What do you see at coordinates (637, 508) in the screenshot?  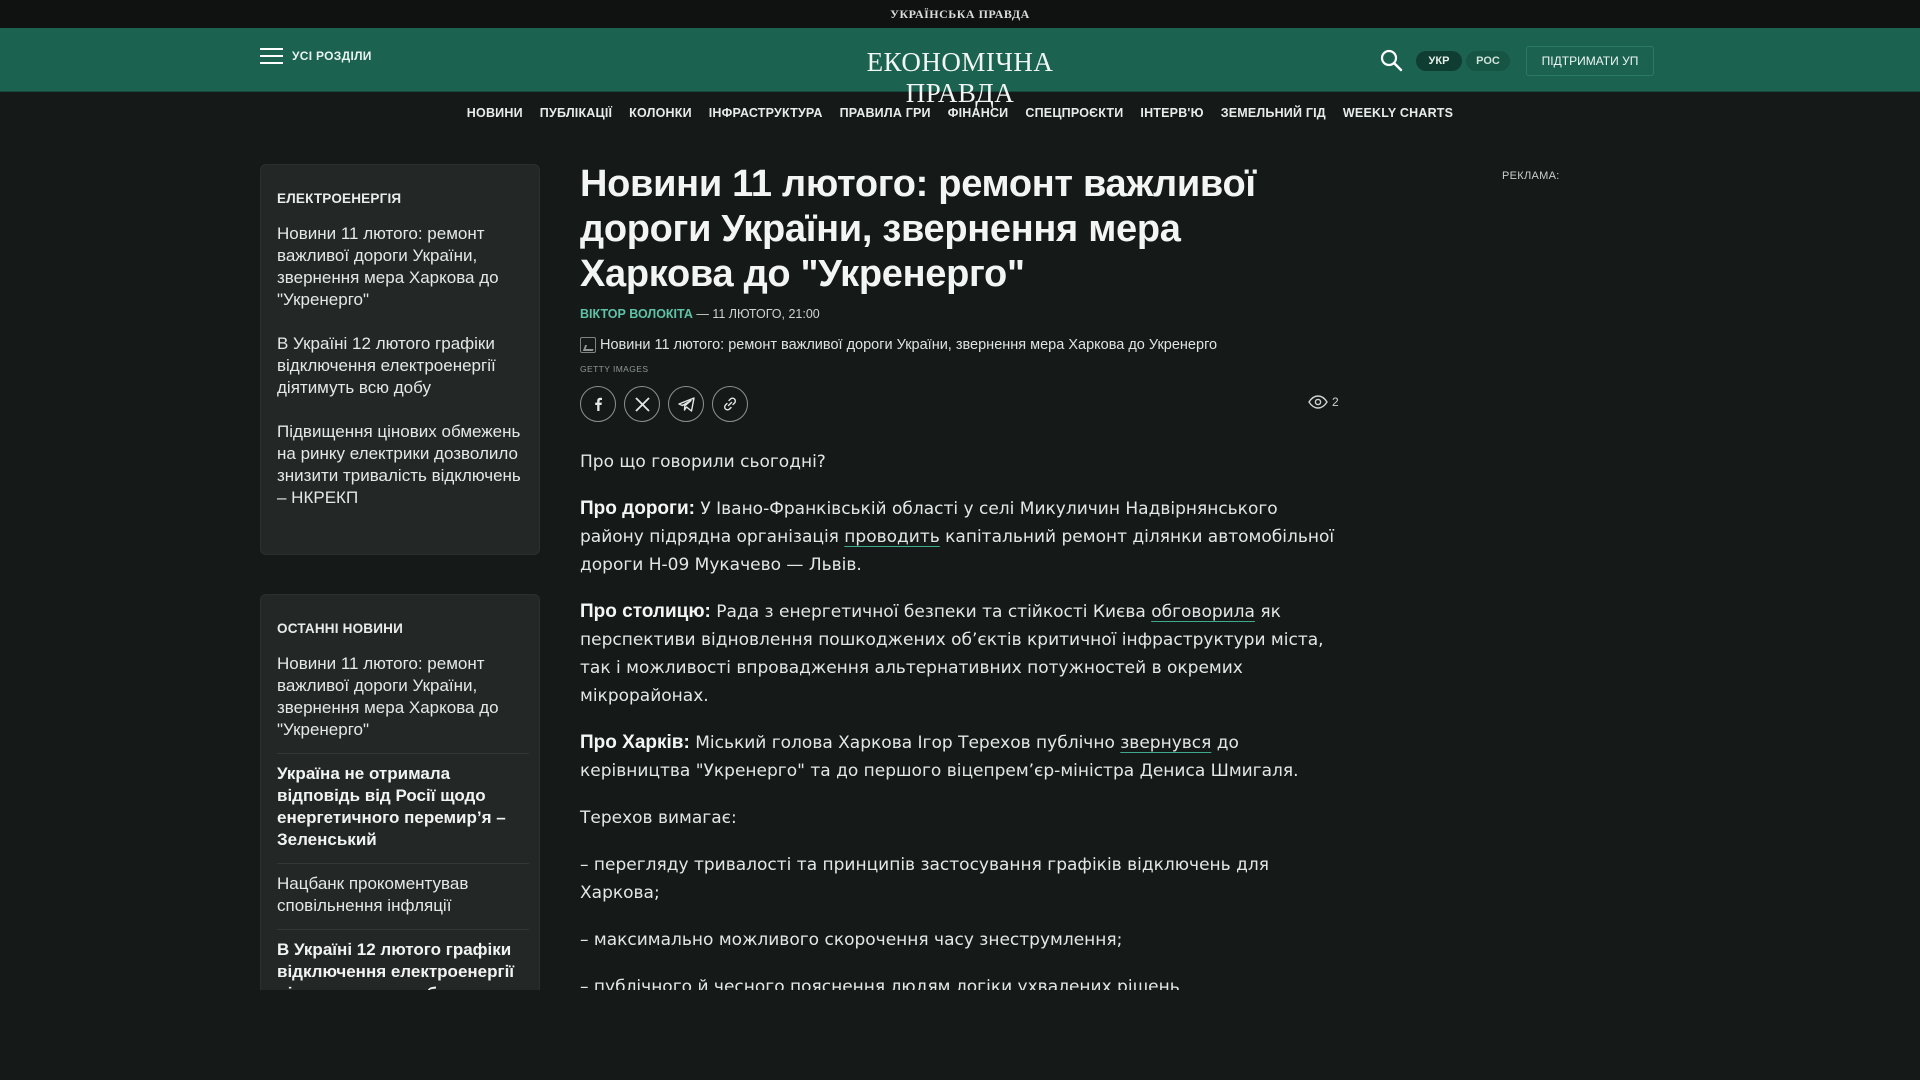 I see `paragraph-lead: Про дороги:` at bounding box center [637, 508].